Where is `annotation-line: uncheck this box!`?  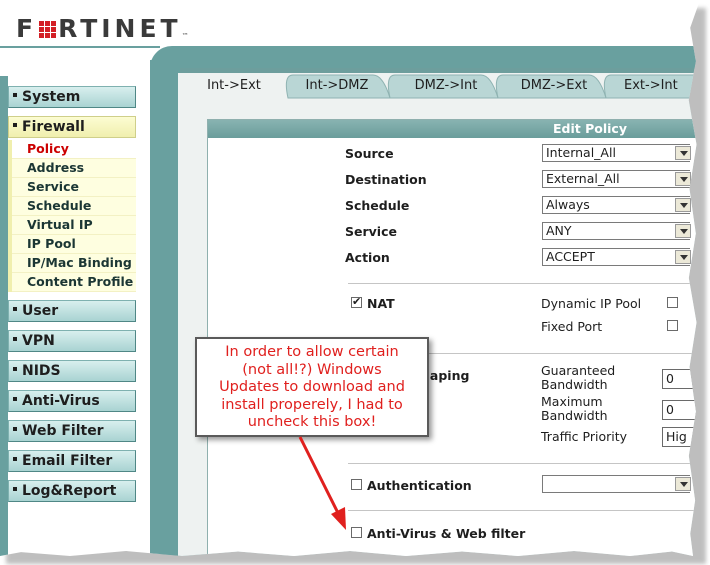
annotation-line: uncheck this box! is located at coordinates (312, 422).